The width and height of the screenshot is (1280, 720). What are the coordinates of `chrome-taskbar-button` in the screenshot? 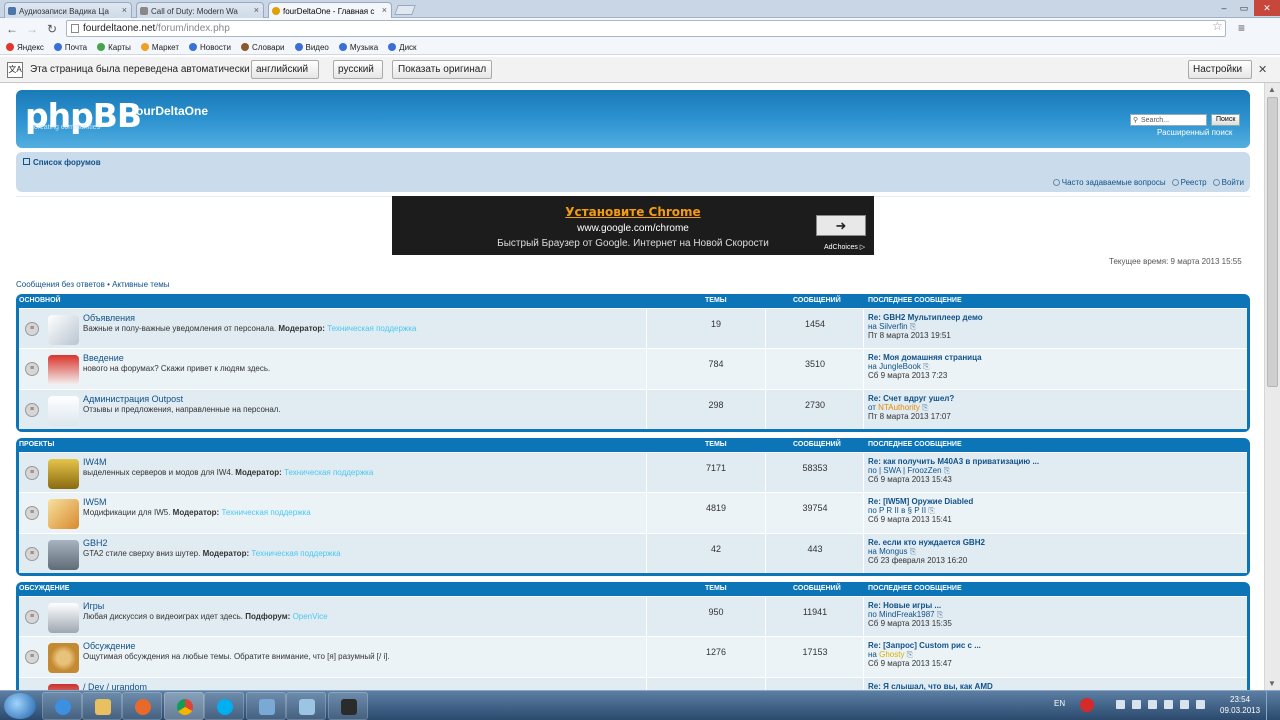 It's located at (184, 706).